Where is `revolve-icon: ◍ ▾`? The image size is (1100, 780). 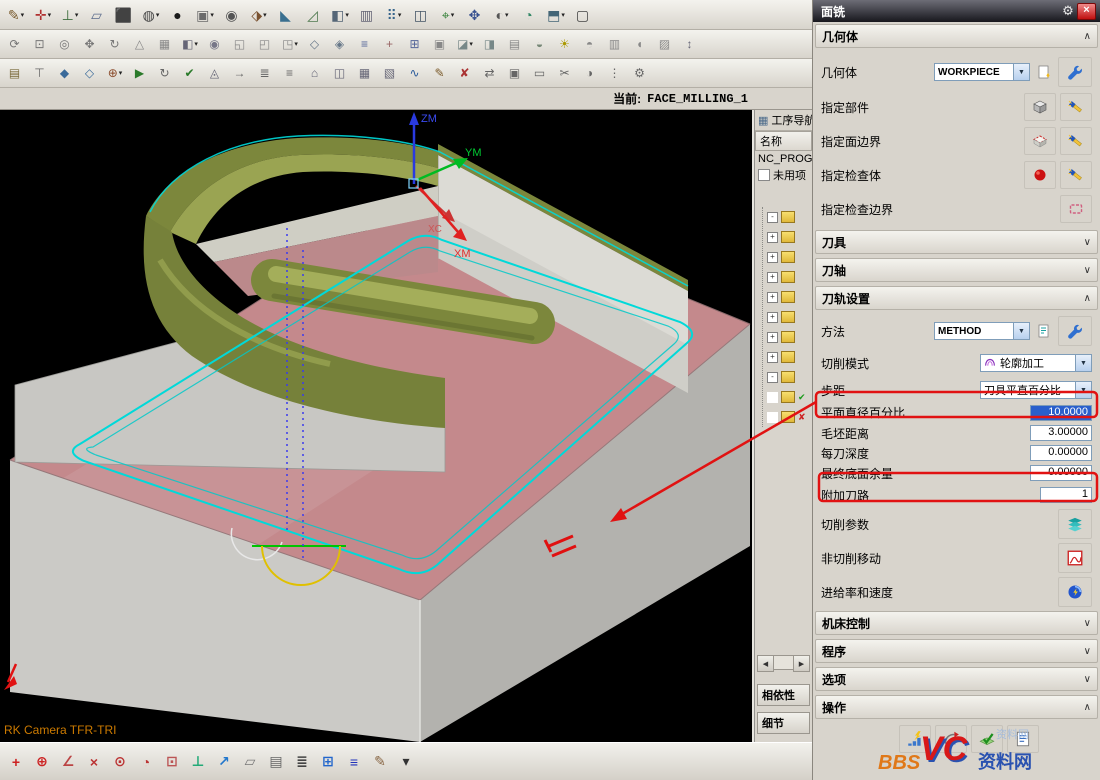 revolve-icon: ◍ ▾ is located at coordinates (151, 15).